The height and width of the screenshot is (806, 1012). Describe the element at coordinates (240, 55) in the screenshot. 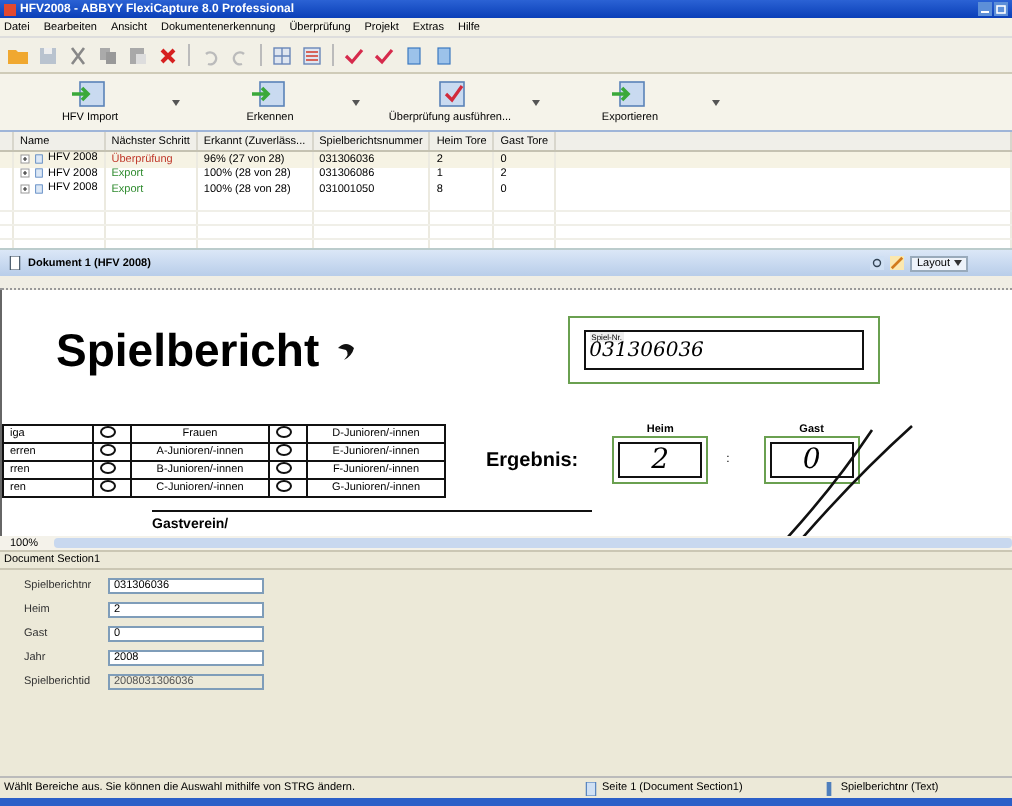

I see `redo-icon` at that location.